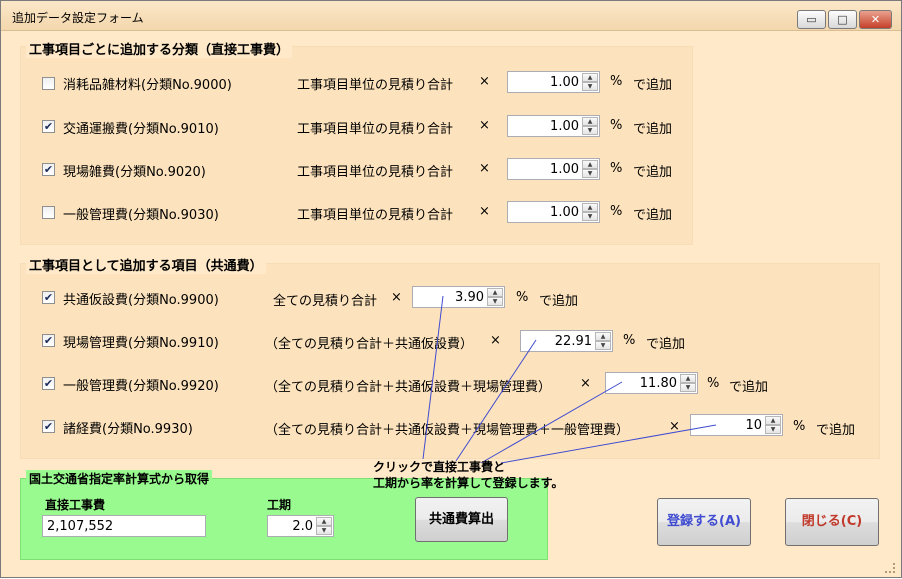  I want to click on formula-label-9920: （全ての見積り合計＋共通仮設費＋現場管理費）, so click(408, 387).